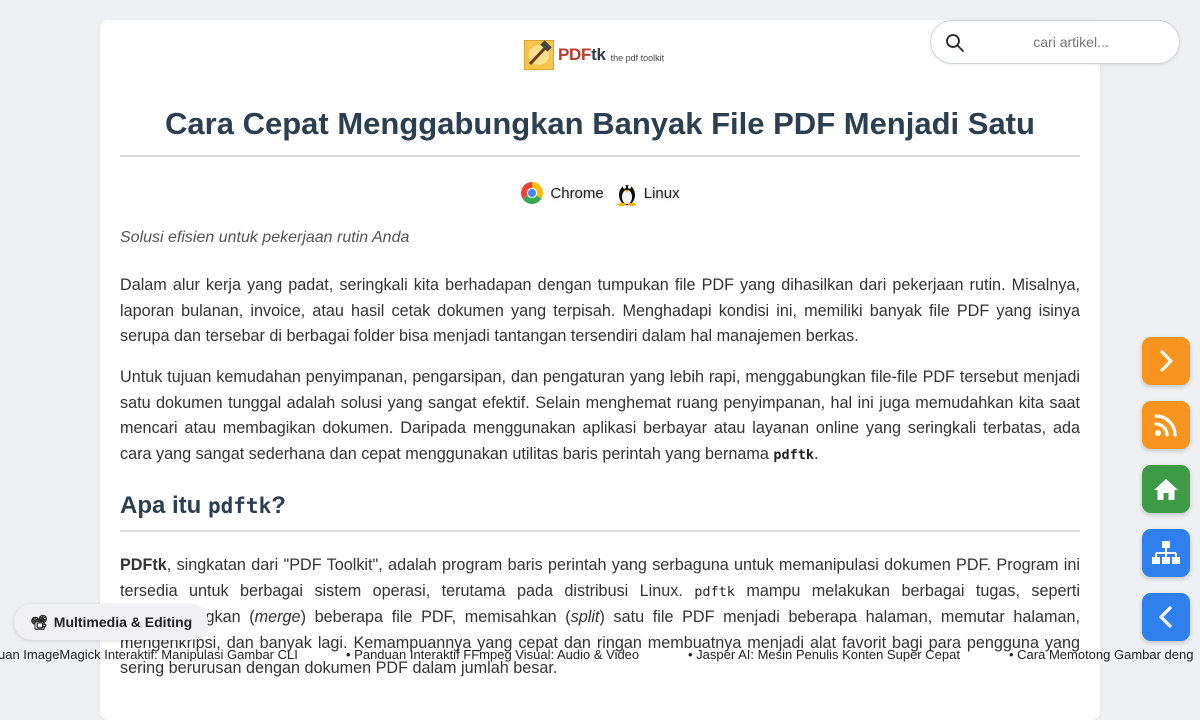 This screenshot has width=1200, height=720. I want to click on platform-chrome: Chrome, so click(562, 193).